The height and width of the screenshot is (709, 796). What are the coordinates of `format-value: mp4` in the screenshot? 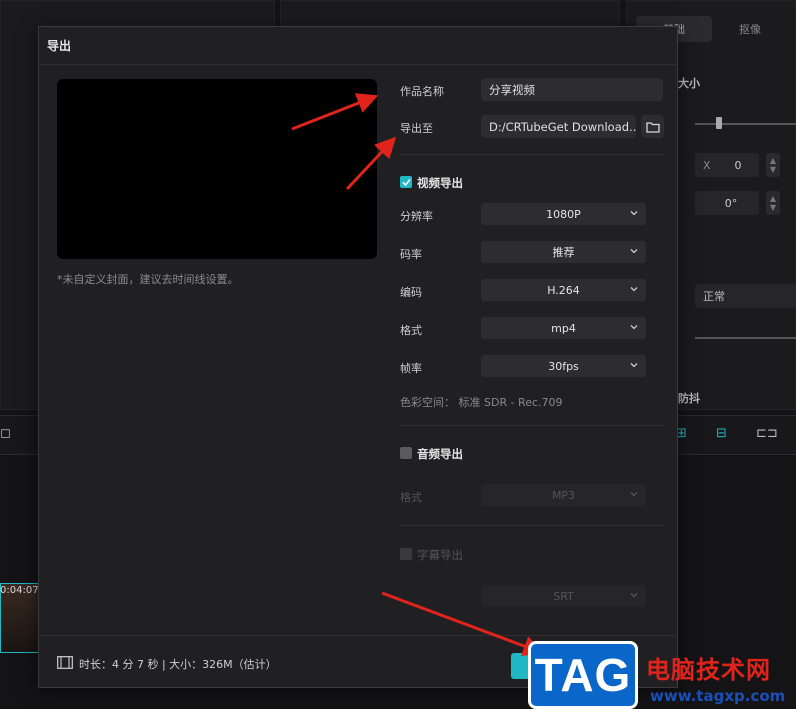 It's located at (563, 328).